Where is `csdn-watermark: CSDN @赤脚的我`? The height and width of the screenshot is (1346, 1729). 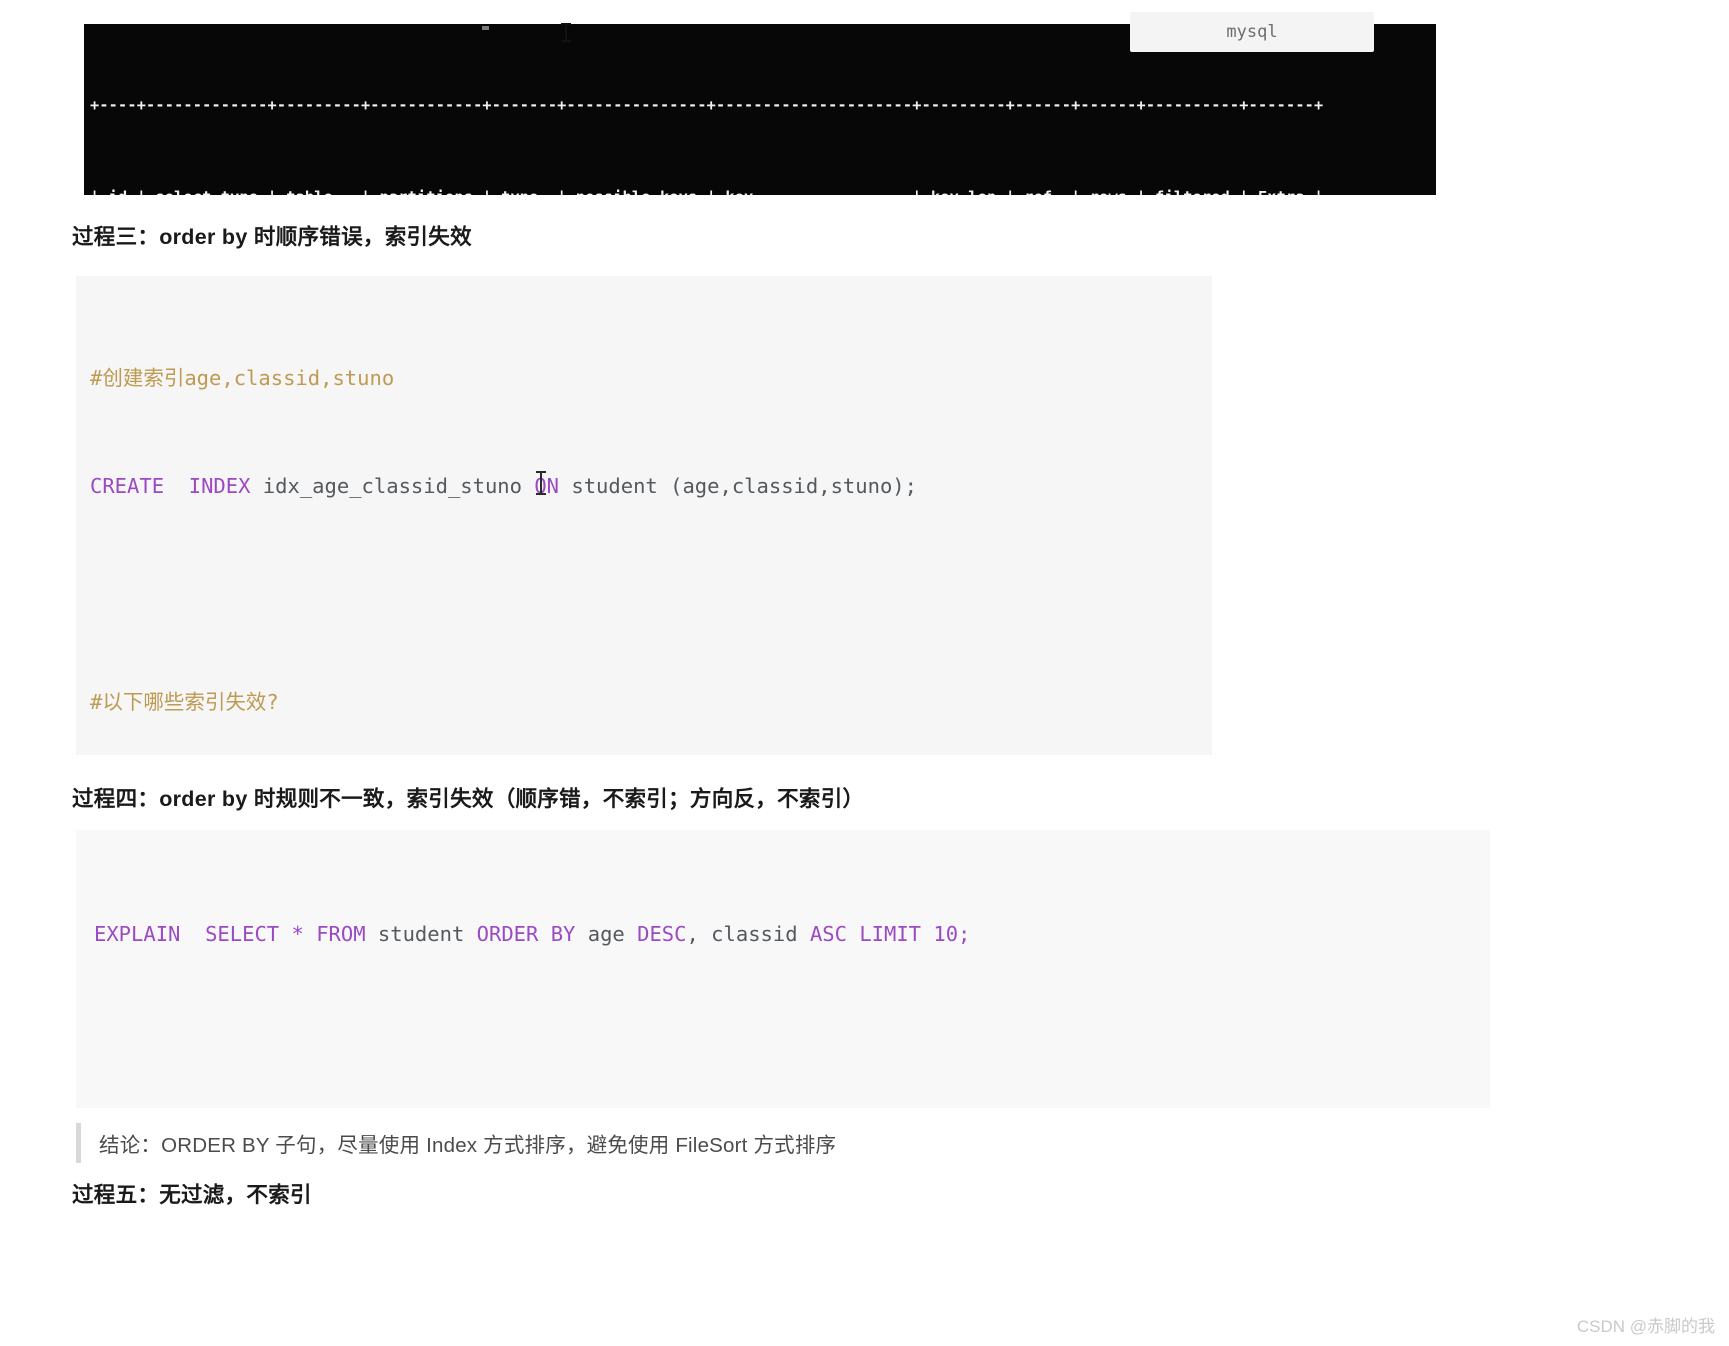
csdn-watermark: CSDN @赤脚的我 is located at coordinates (1645, 1326).